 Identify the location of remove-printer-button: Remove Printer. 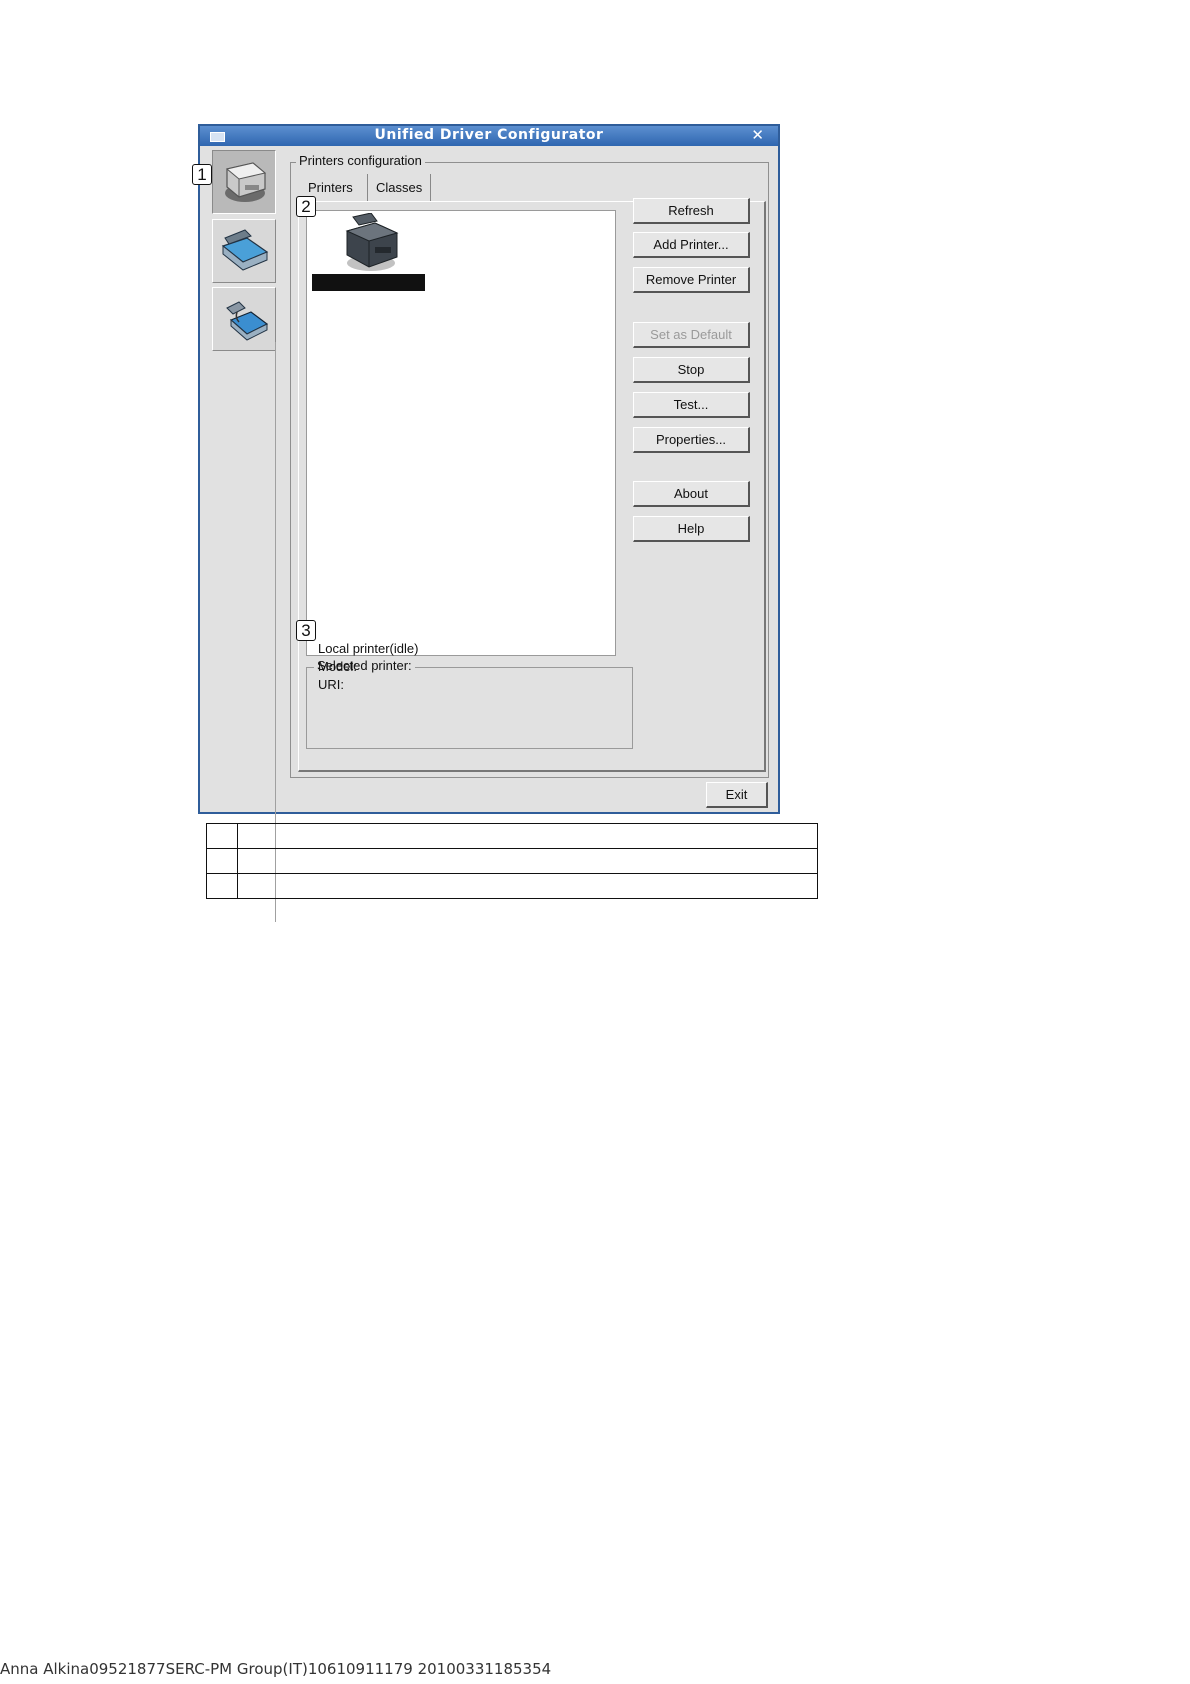
(691, 280).